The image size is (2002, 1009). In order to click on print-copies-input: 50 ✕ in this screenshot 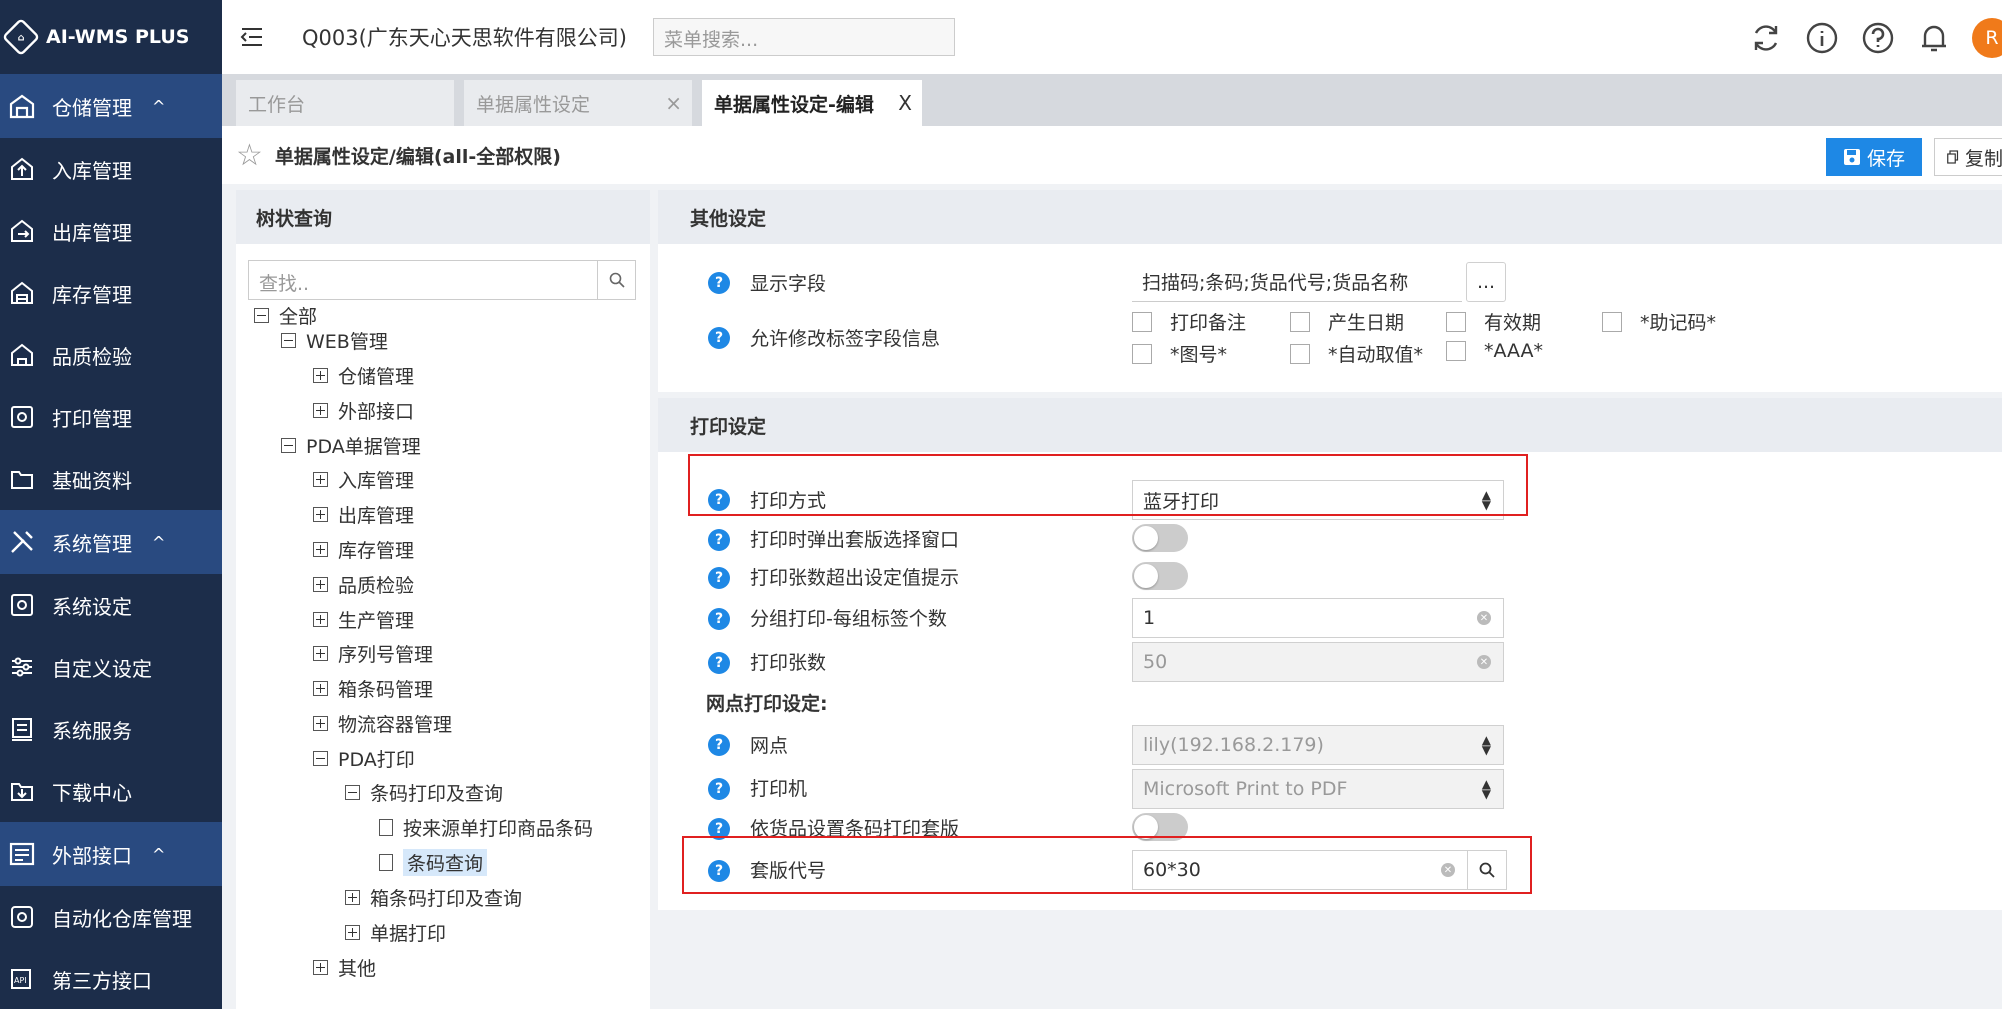, I will do `click(1318, 662)`.